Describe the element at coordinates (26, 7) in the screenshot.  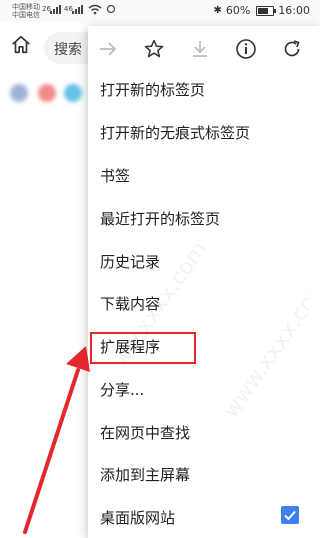
I see `carrier-1: 中国移动` at that location.